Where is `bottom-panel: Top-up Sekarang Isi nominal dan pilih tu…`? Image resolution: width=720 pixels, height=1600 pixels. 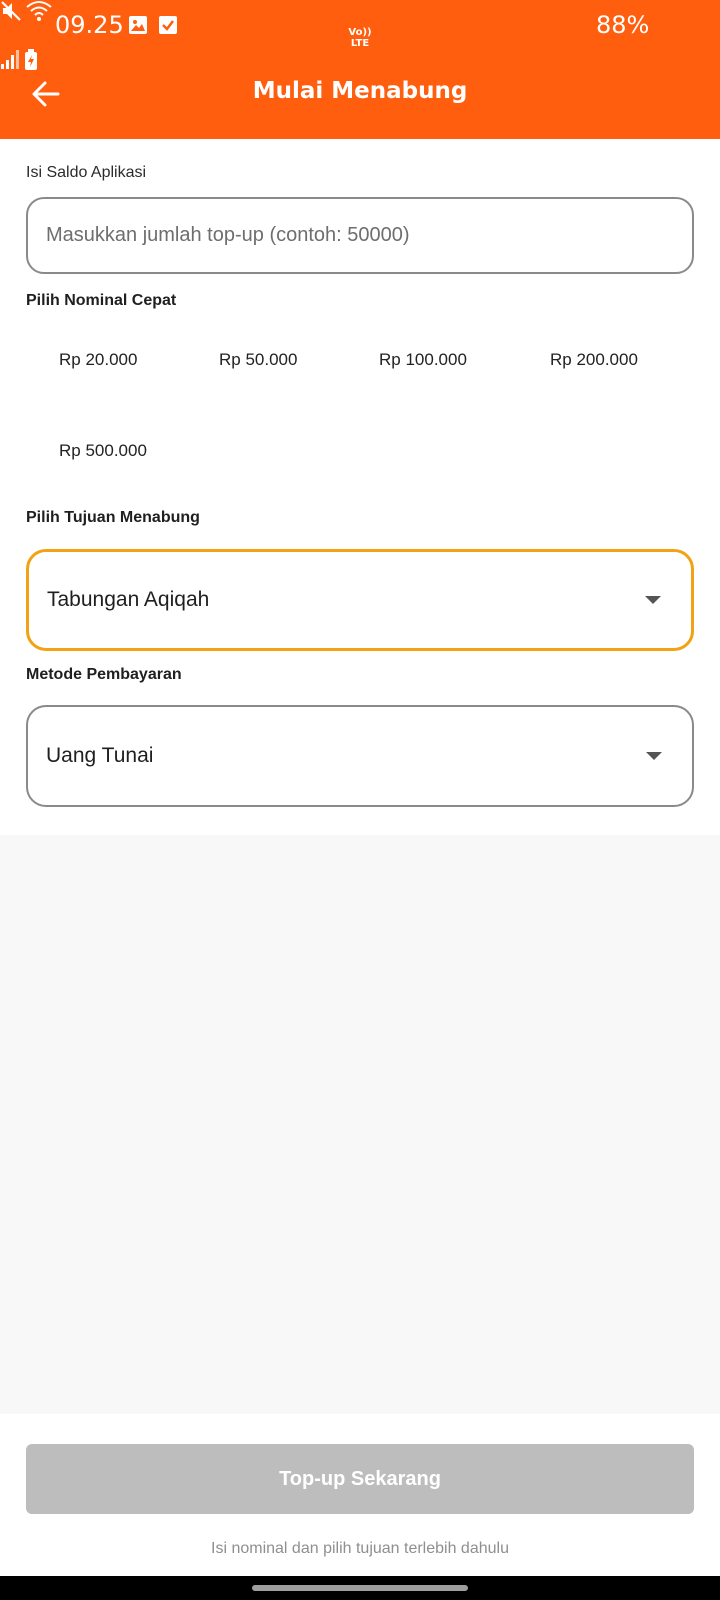
bottom-panel: Top-up Sekarang Isi nominal dan pilih tu… is located at coordinates (360, 1495).